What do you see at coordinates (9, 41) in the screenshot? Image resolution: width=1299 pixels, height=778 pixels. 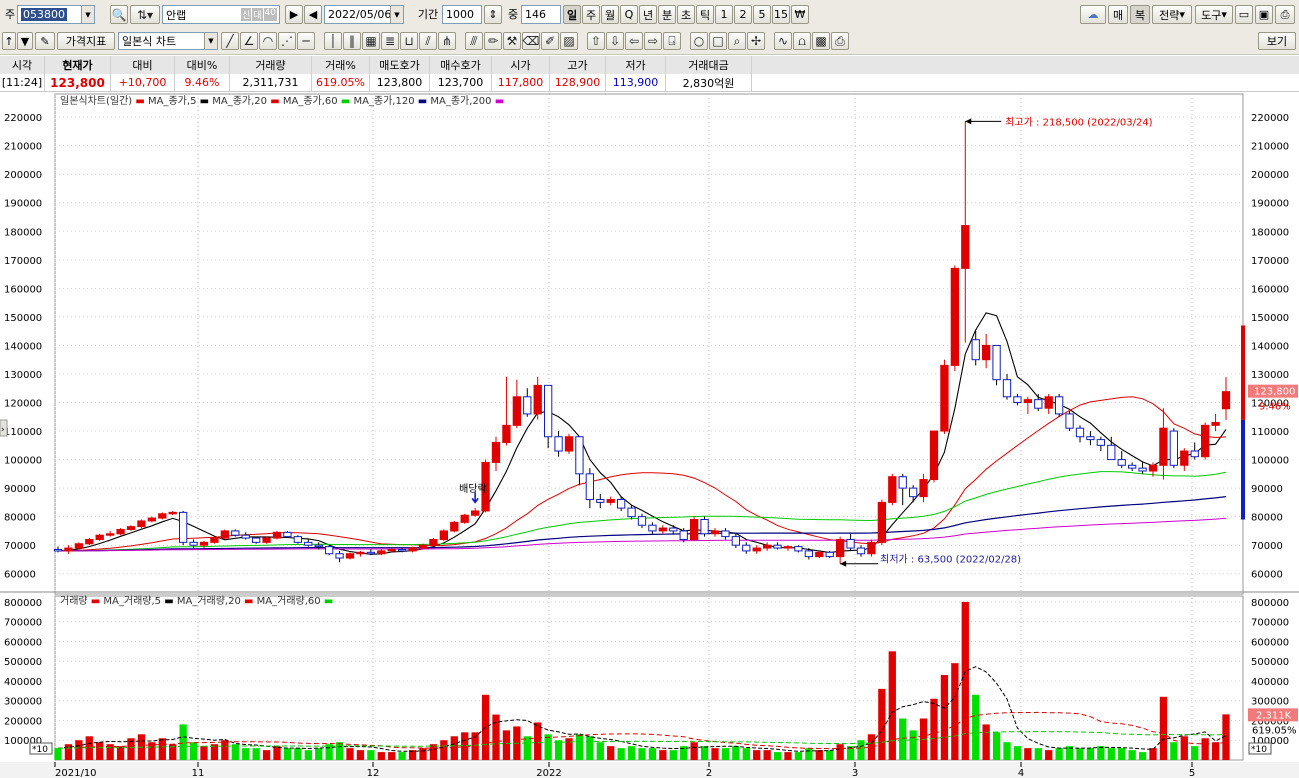 I see `up-arrow-button: ↑` at bounding box center [9, 41].